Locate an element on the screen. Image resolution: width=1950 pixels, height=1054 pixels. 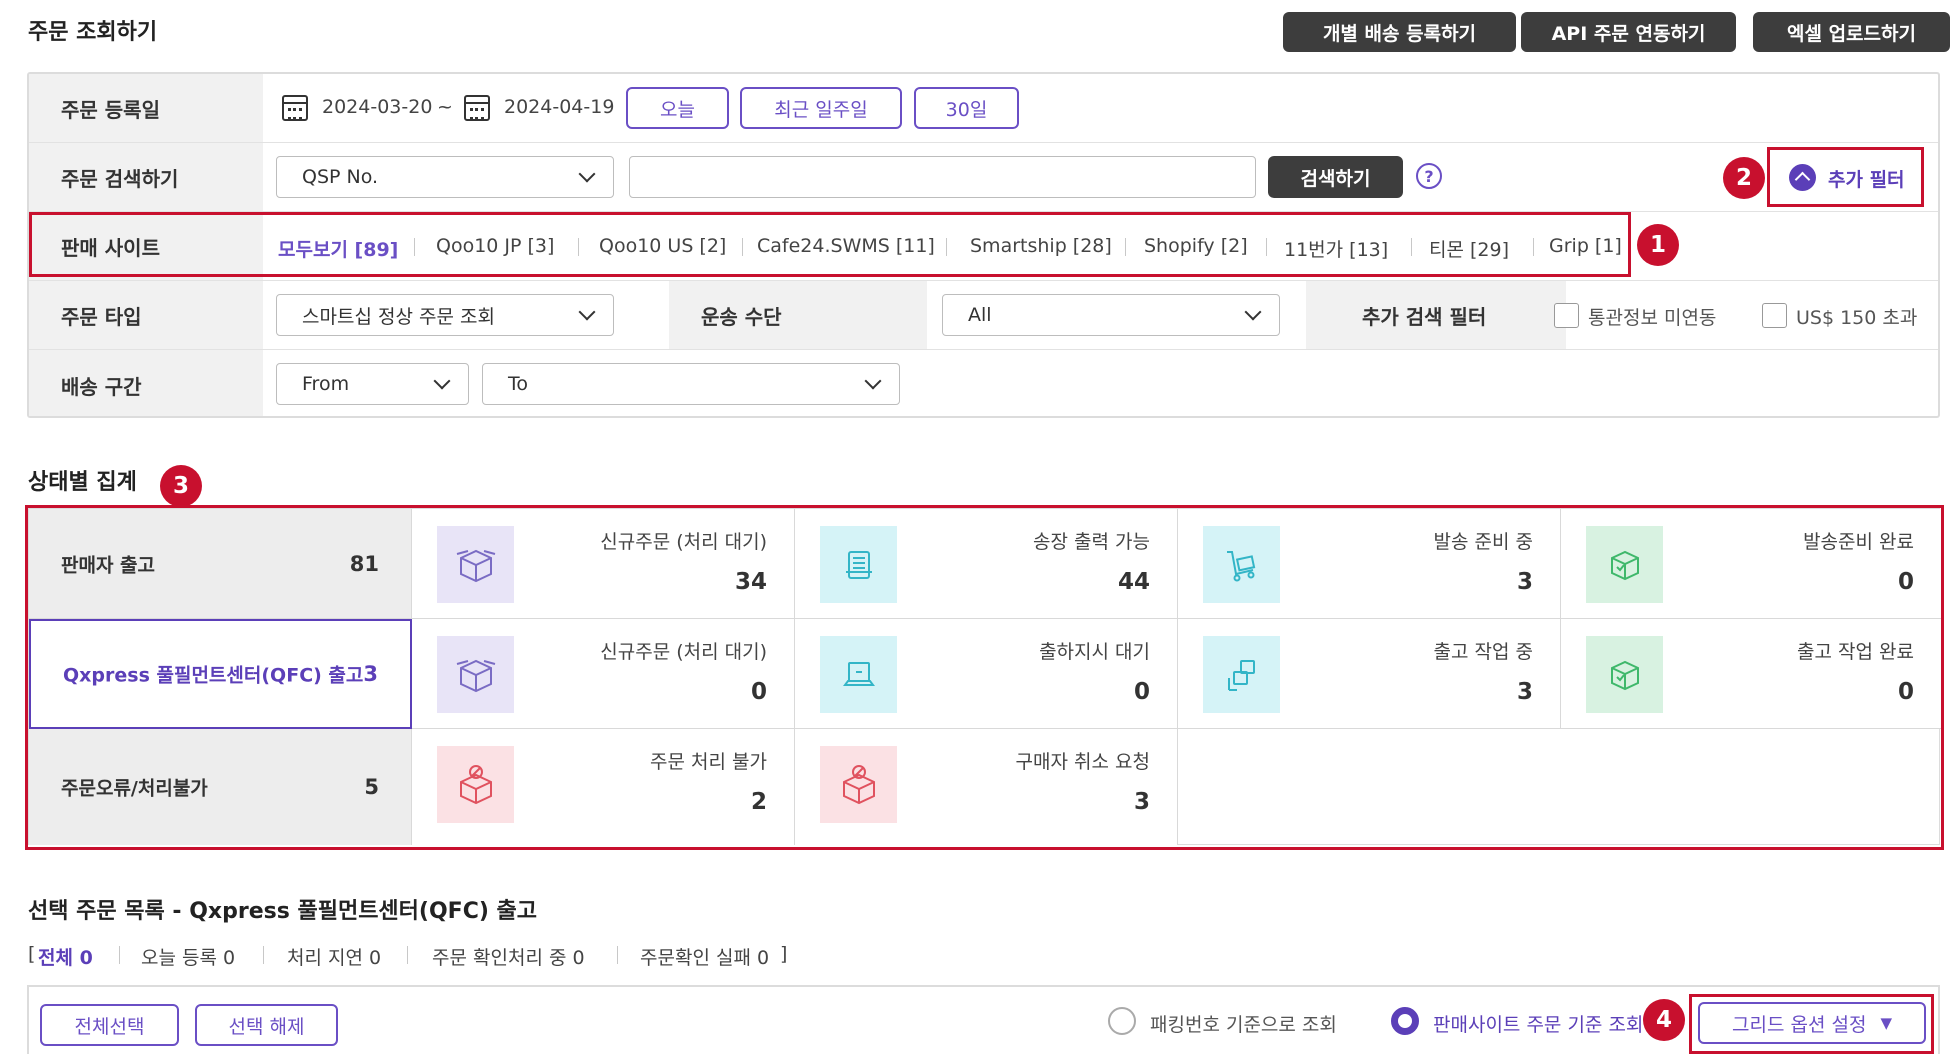
to-select: To is located at coordinates (691, 384).